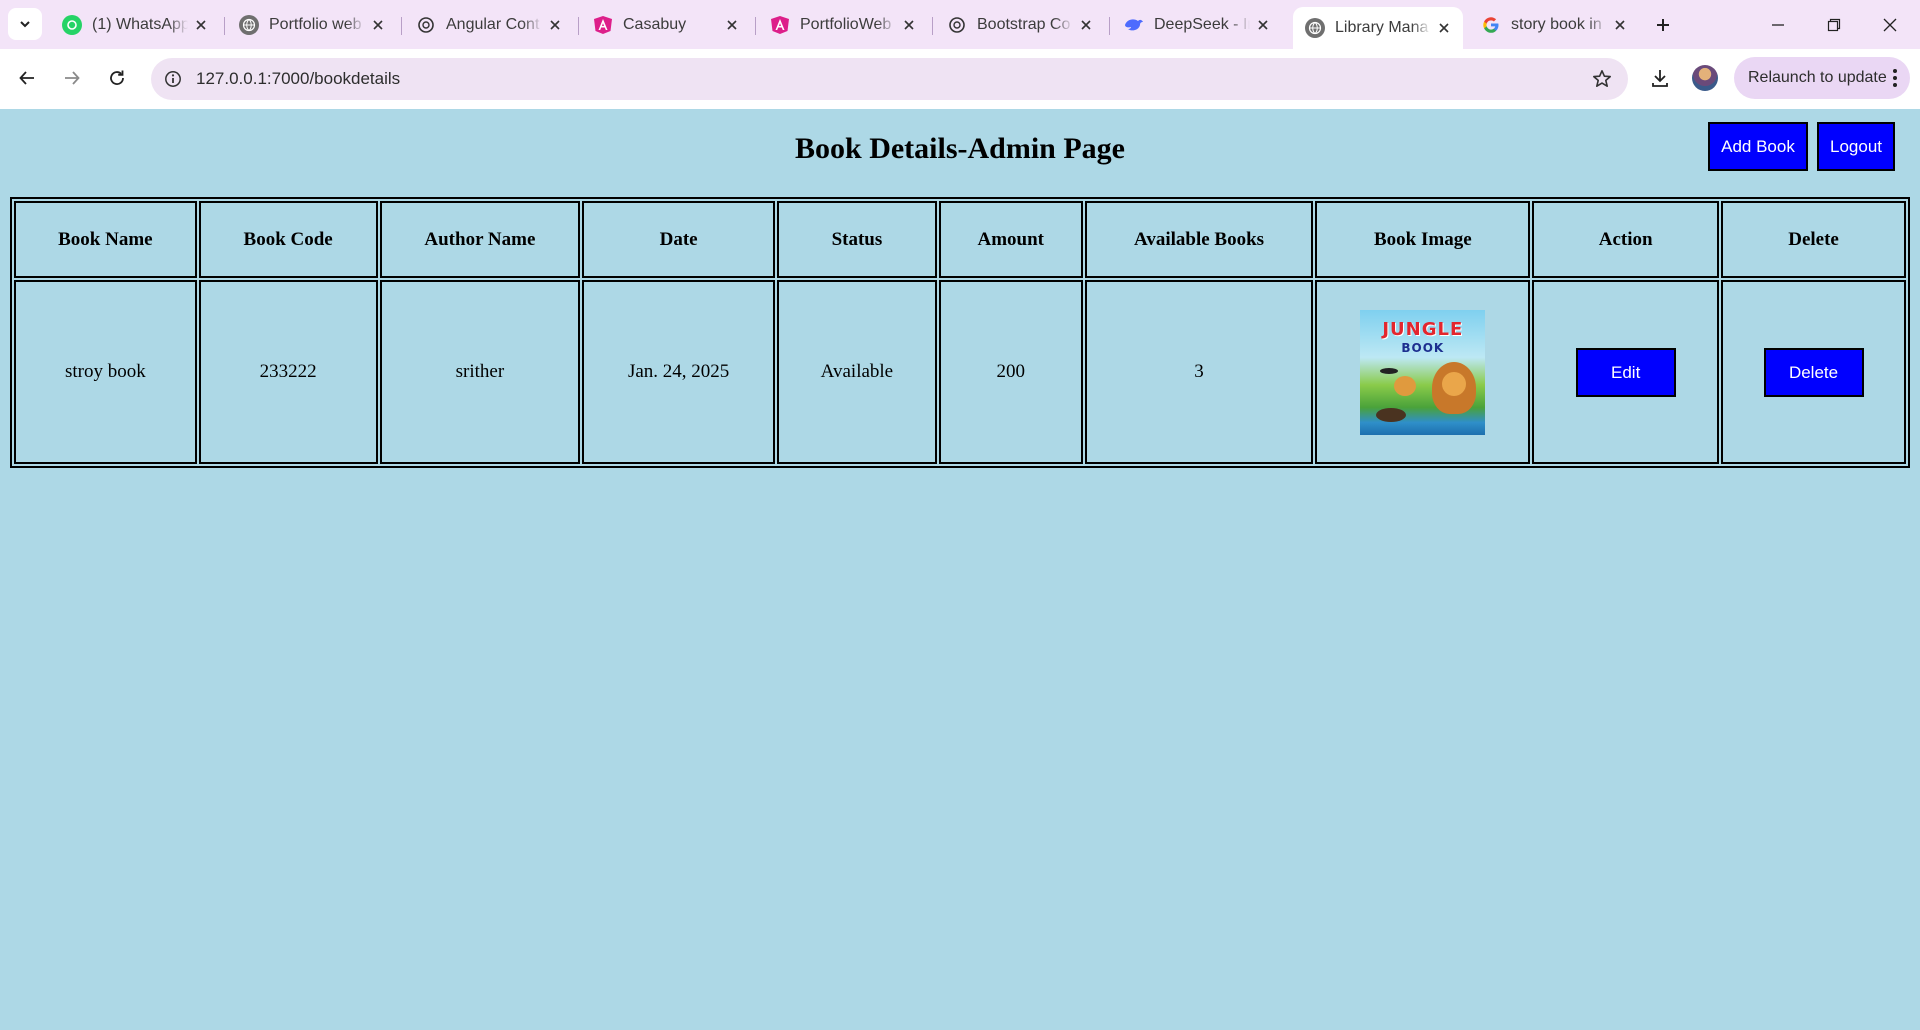 The height and width of the screenshot is (1030, 1920). I want to click on cover-rock, so click(1391, 414).